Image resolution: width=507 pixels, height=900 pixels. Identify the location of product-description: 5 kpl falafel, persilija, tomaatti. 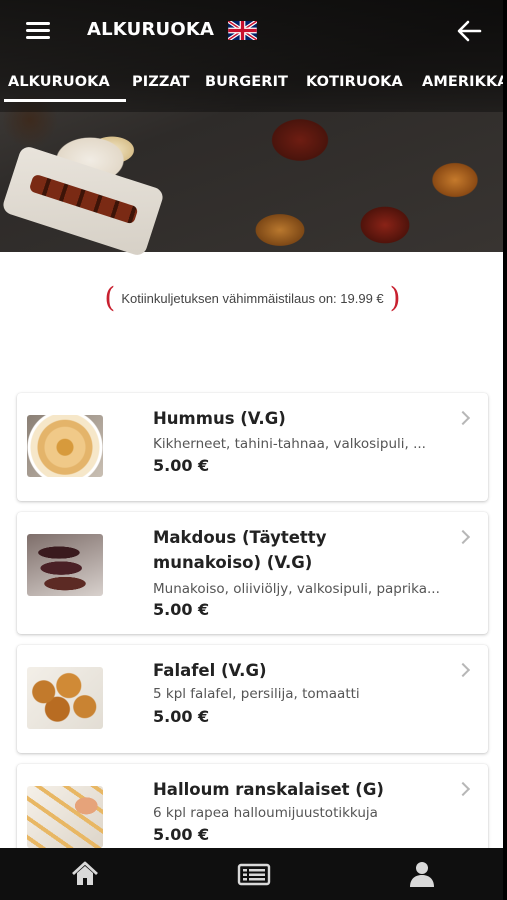
(256, 694).